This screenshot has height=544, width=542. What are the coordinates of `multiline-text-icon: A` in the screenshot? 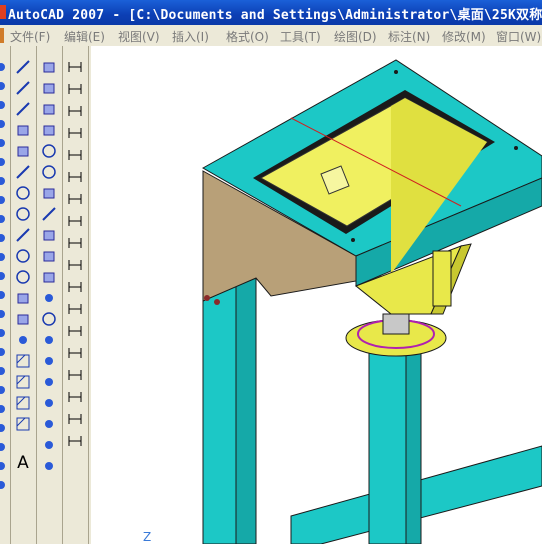 It's located at (23, 463).